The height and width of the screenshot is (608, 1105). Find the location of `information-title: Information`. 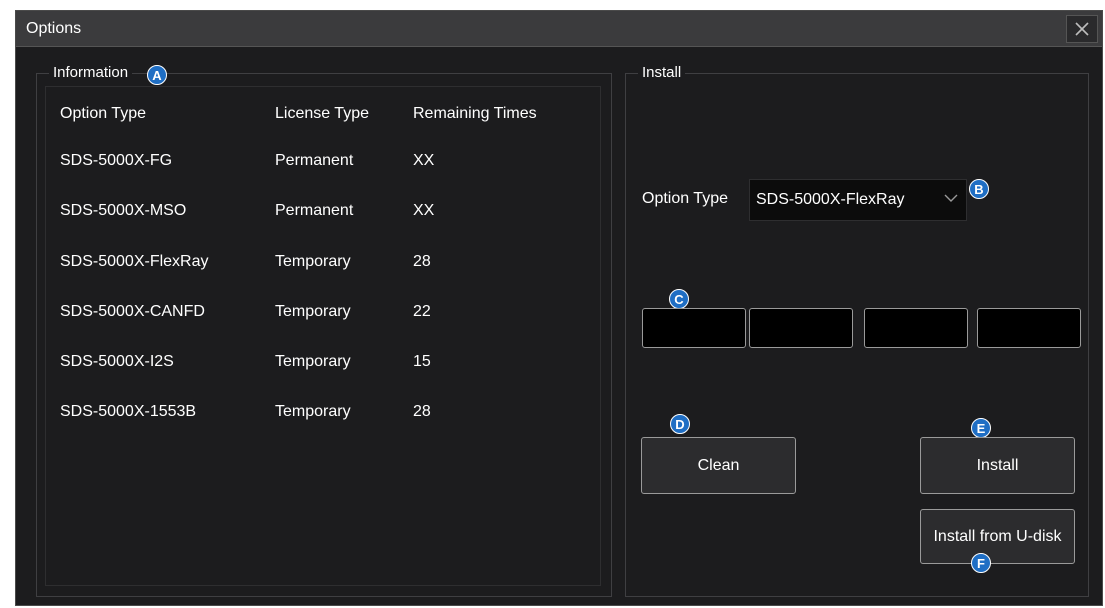

information-title: Information is located at coordinates (91, 72).